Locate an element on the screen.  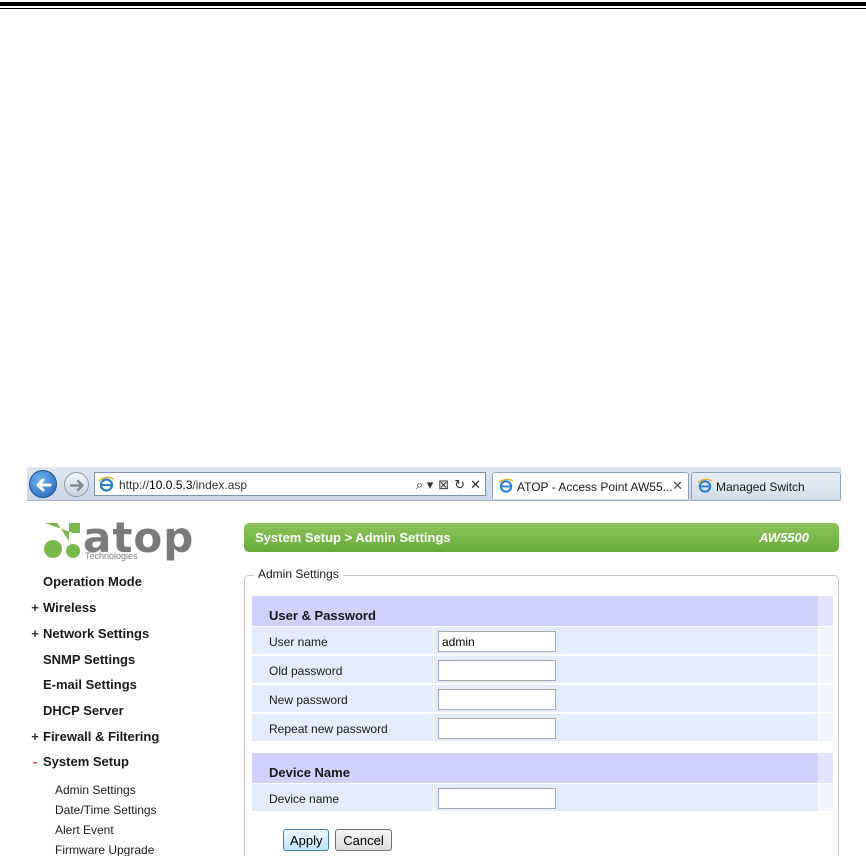
device-model: AW5500 is located at coordinates (784, 537).